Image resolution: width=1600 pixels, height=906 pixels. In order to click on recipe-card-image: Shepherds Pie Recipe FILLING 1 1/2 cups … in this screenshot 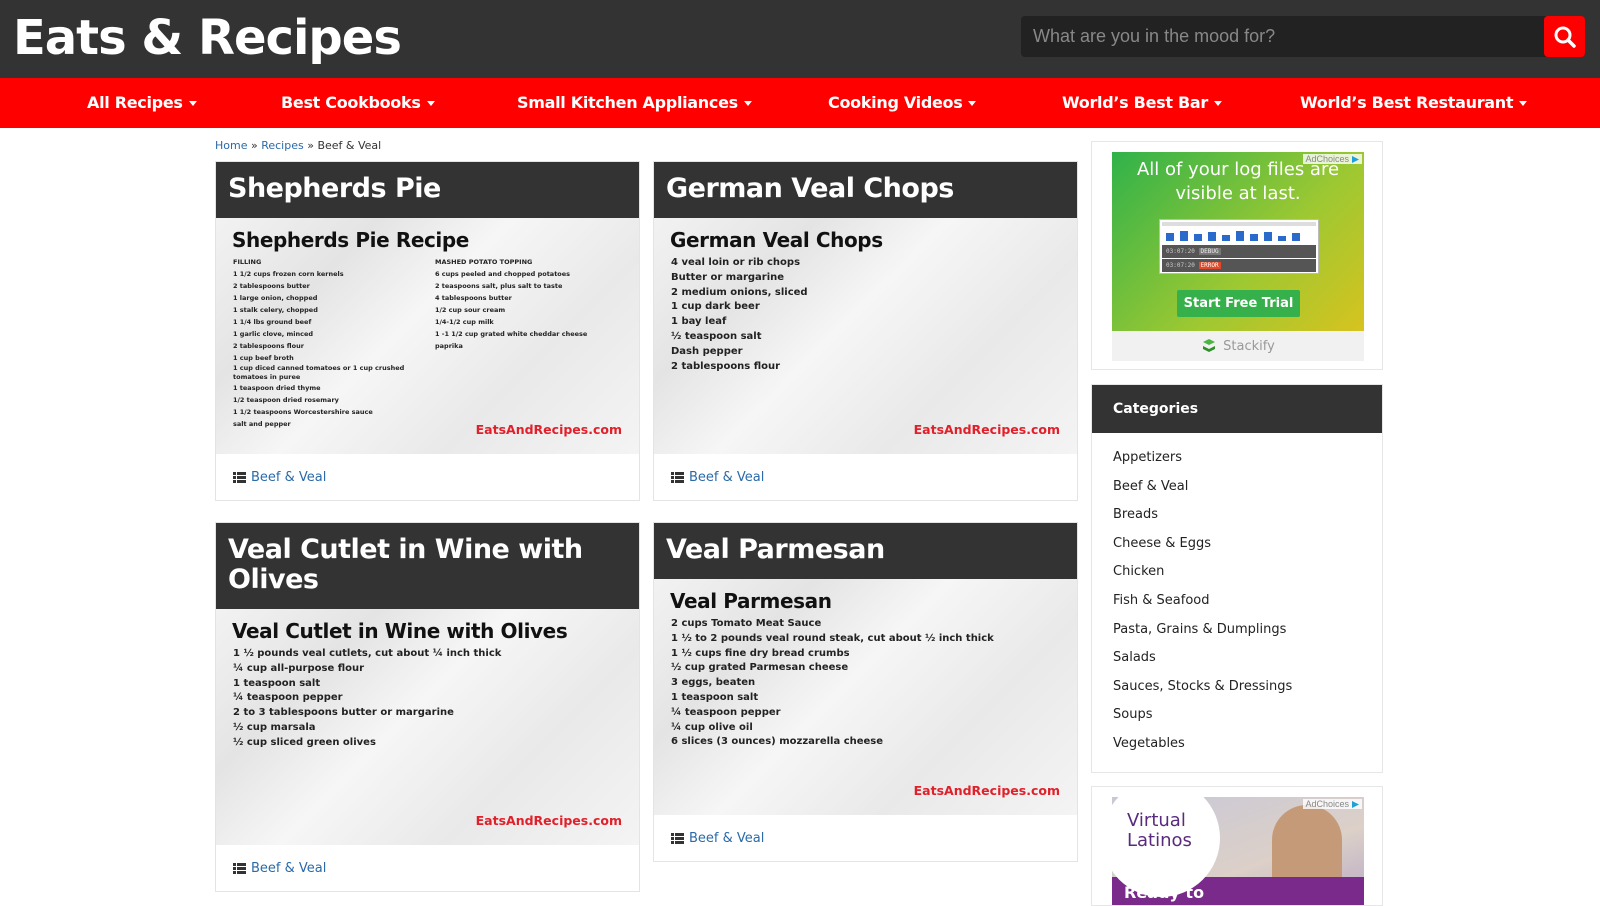, I will do `click(427, 336)`.